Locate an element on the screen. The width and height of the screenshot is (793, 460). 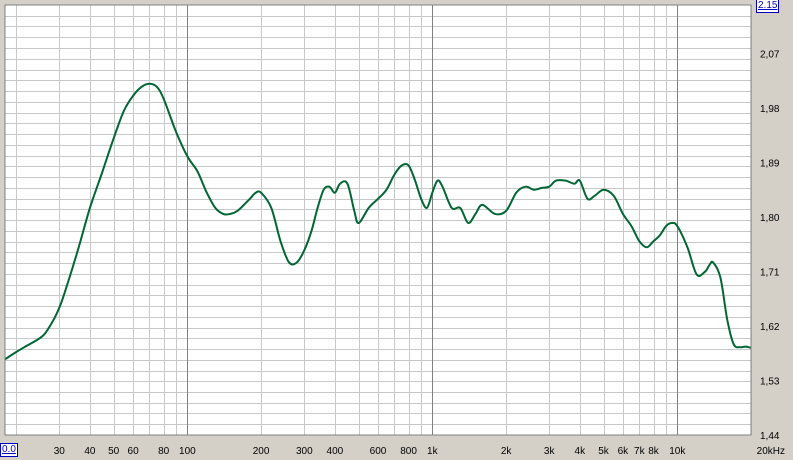
x-tick-label: 3k is located at coordinates (550, 451).